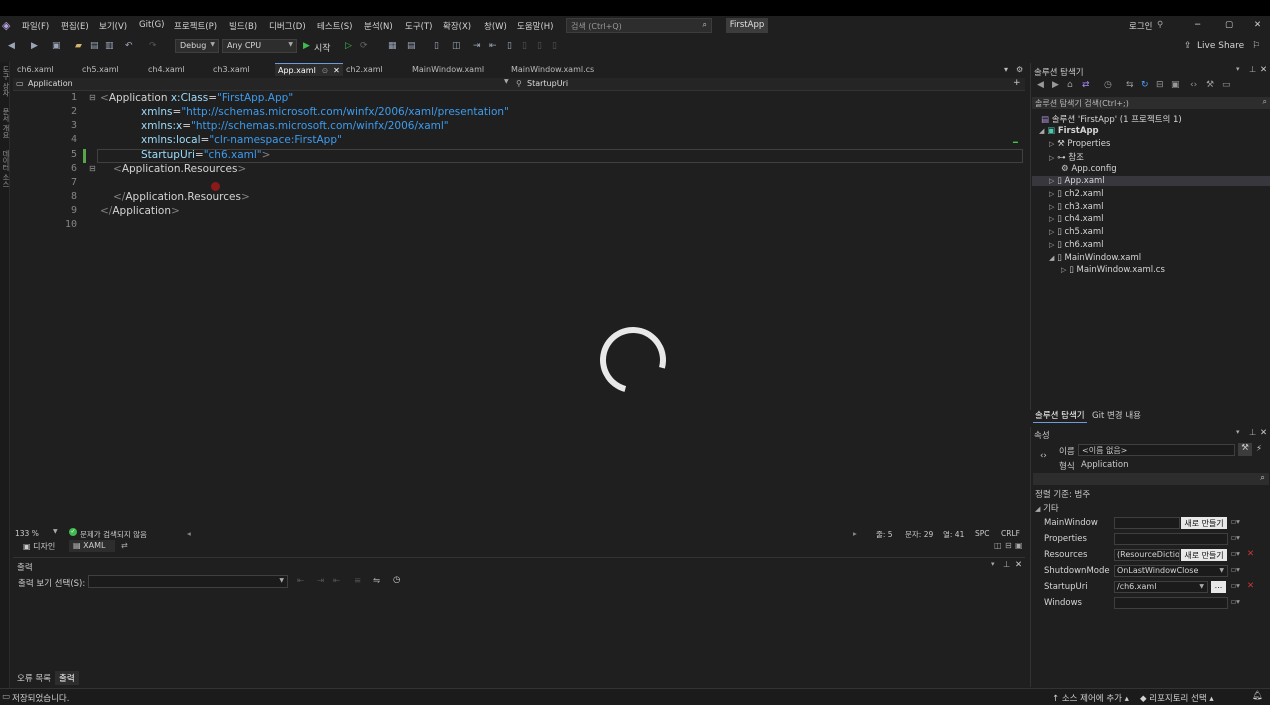  I want to click on property-value-field, so click(1147, 523).